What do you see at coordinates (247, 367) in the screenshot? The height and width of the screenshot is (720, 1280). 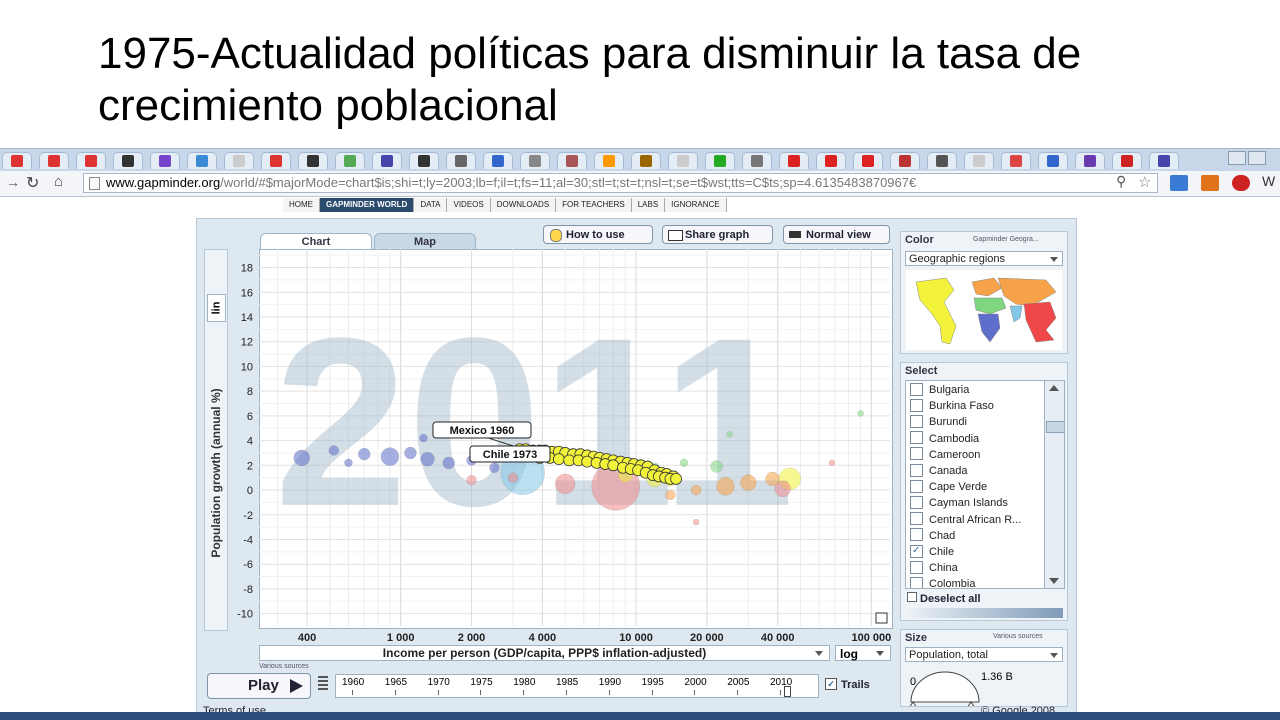 I see `y-tick-label: 10` at bounding box center [247, 367].